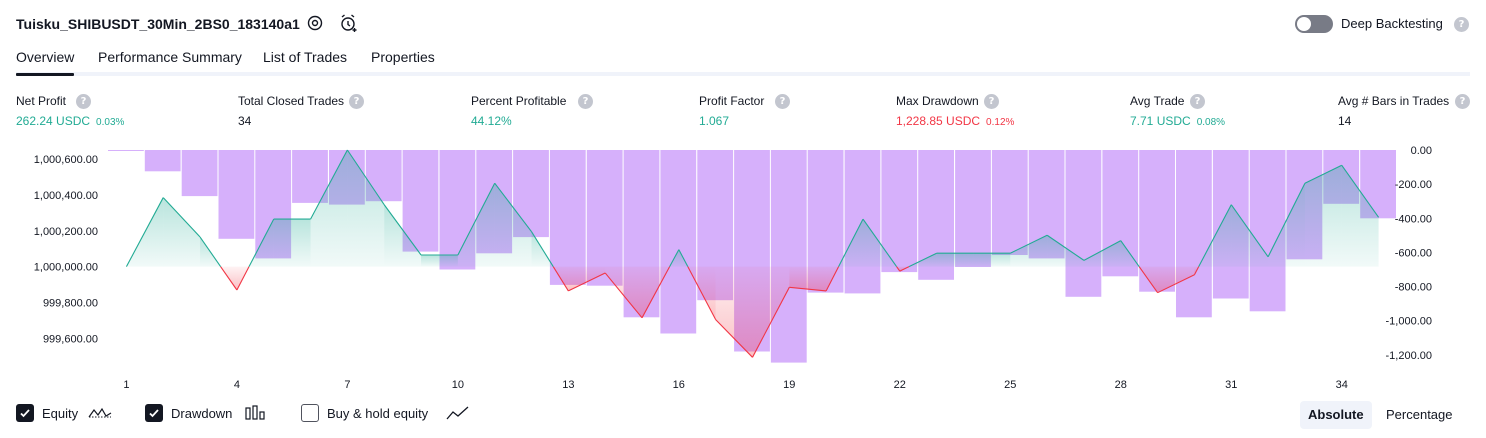 The width and height of the screenshot is (1486, 438). Describe the element at coordinates (1409, 322) in the screenshot. I see `right-axis-tick-label: -1,000.00` at that location.